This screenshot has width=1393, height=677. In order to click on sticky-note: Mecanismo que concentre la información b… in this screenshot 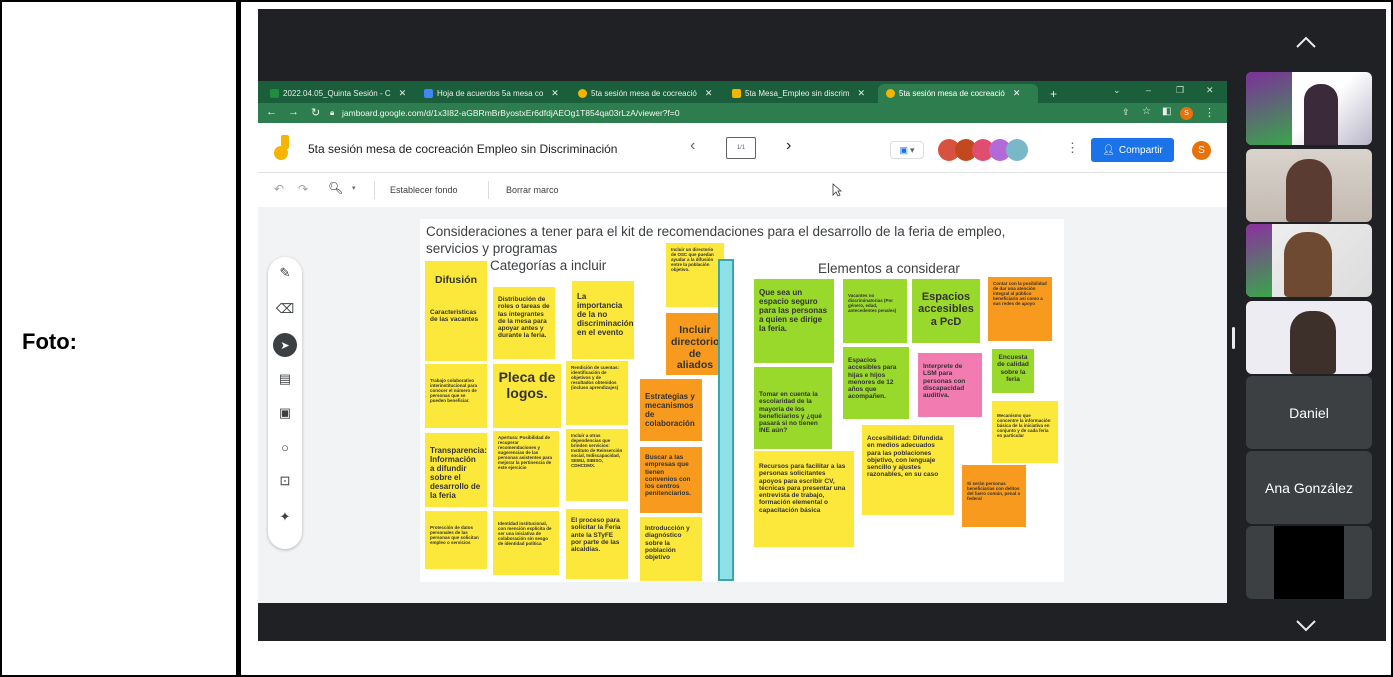, I will do `click(1025, 432)`.